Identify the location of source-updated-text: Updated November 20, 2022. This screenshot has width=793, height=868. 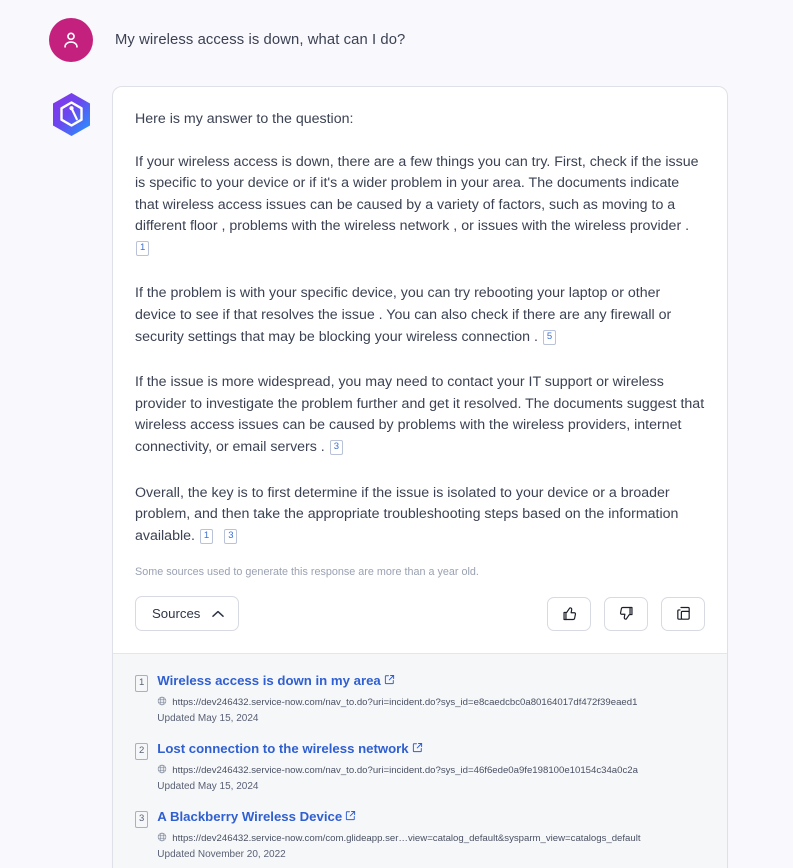
(221, 855).